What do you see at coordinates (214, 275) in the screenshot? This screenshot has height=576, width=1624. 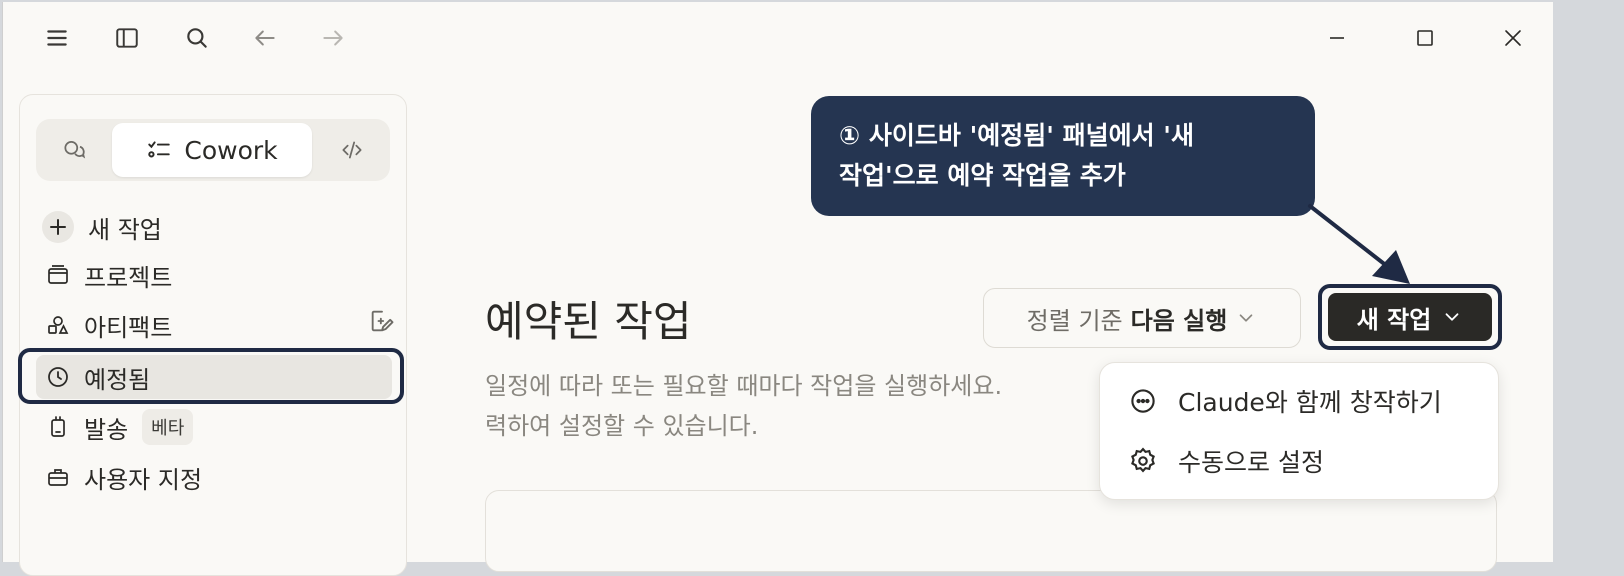 I see `sidebar-item-projects: 프로젝트` at bounding box center [214, 275].